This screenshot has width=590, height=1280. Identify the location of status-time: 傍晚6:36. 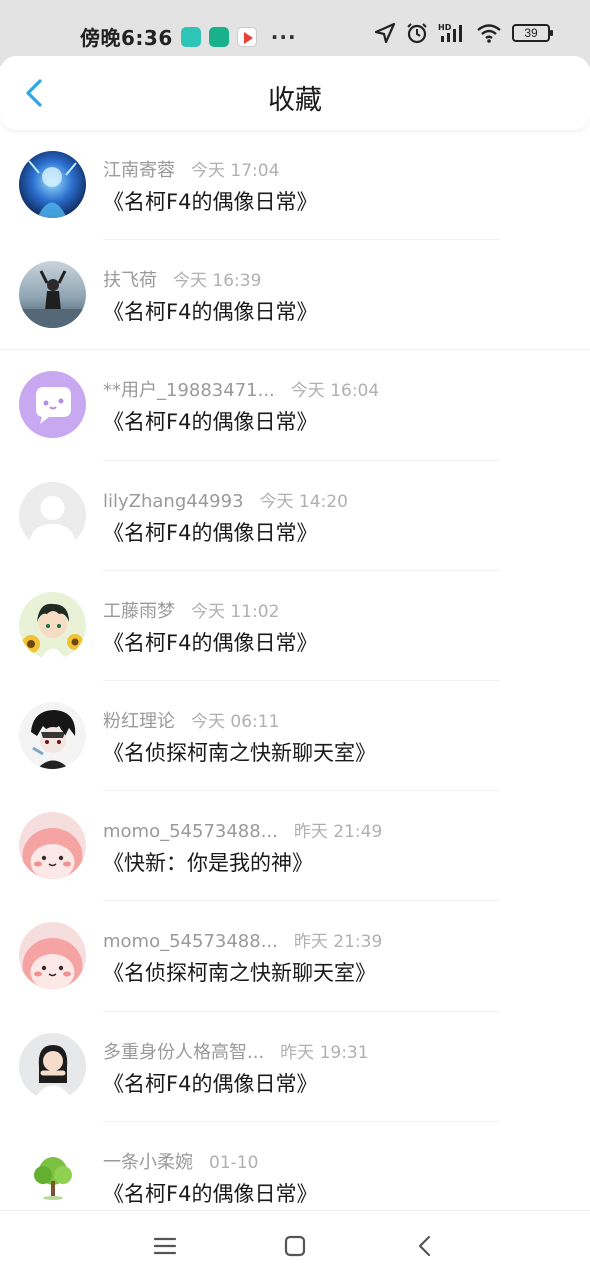
(126, 38).